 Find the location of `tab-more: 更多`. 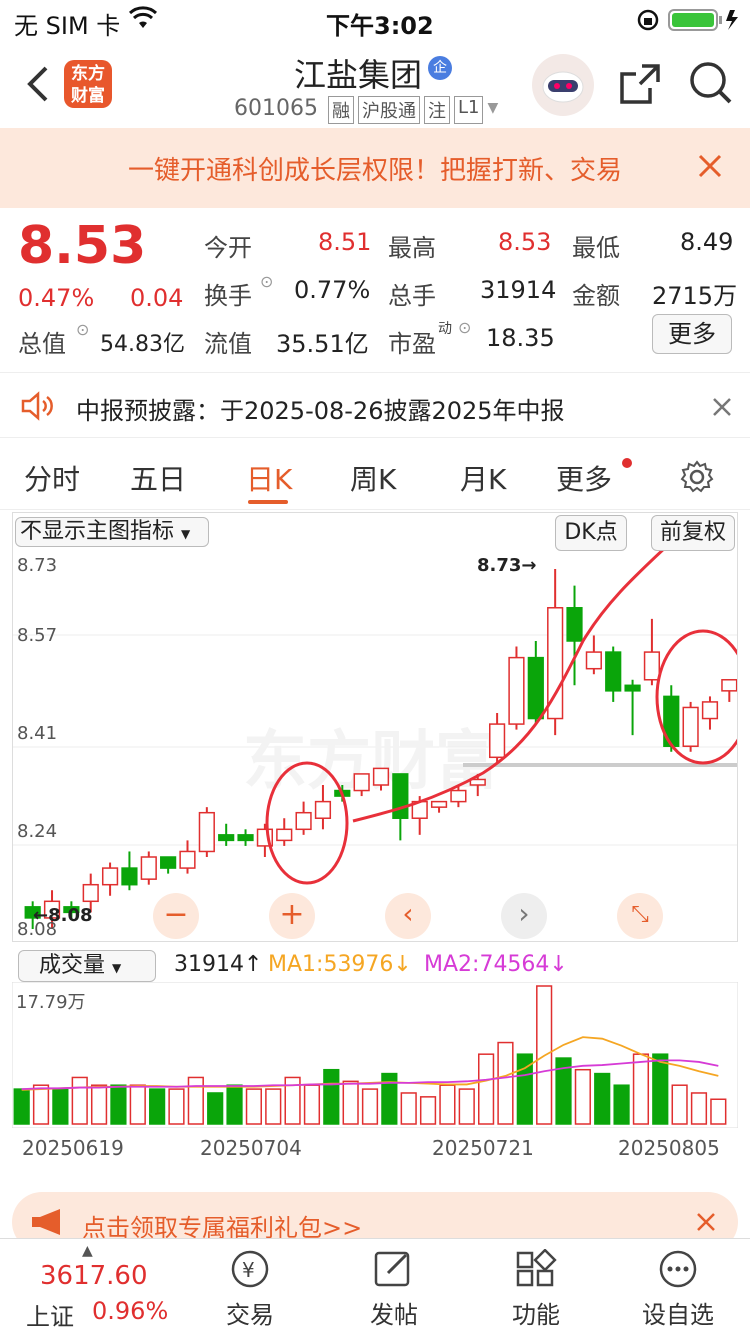

tab-more: 更多 is located at coordinates (584, 478).